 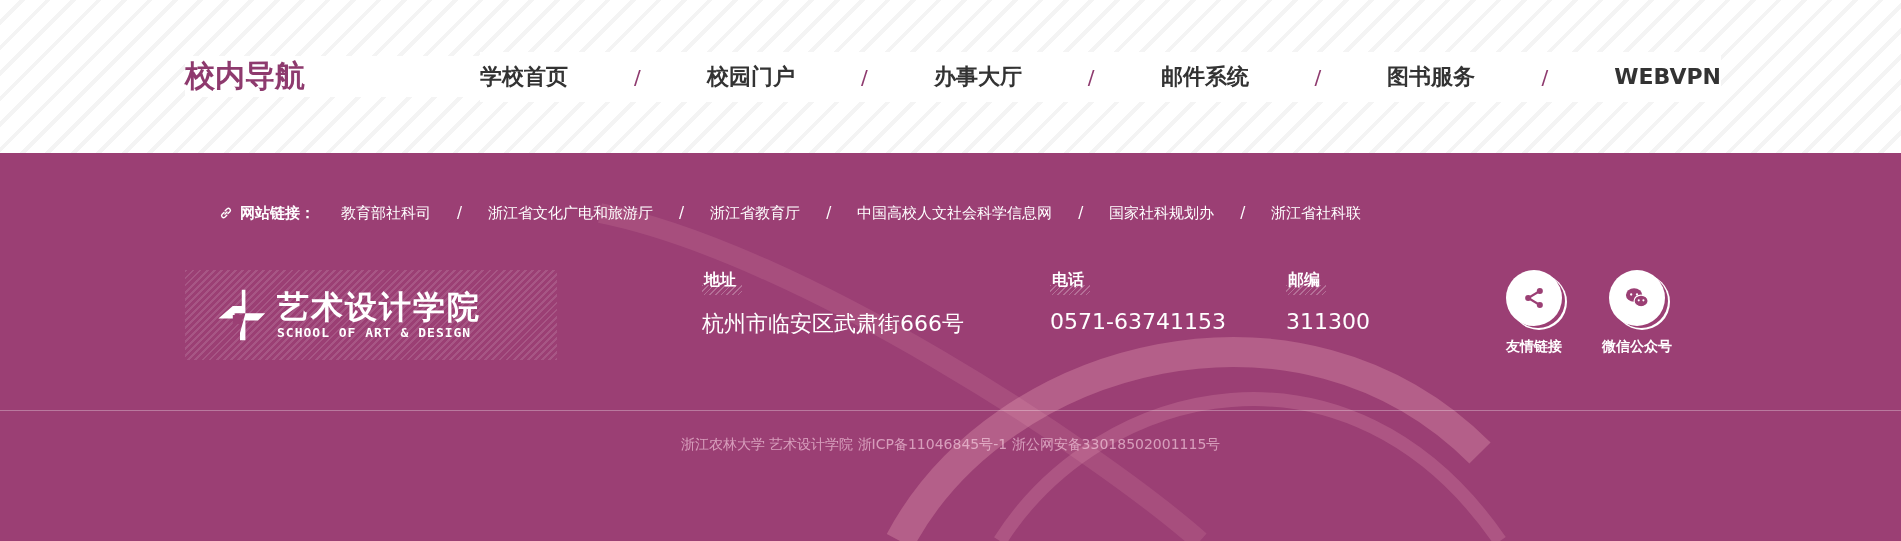 What do you see at coordinates (1534, 335) in the screenshot?
I see `social-link: 友情链接` at bounding box center [1534, 335].